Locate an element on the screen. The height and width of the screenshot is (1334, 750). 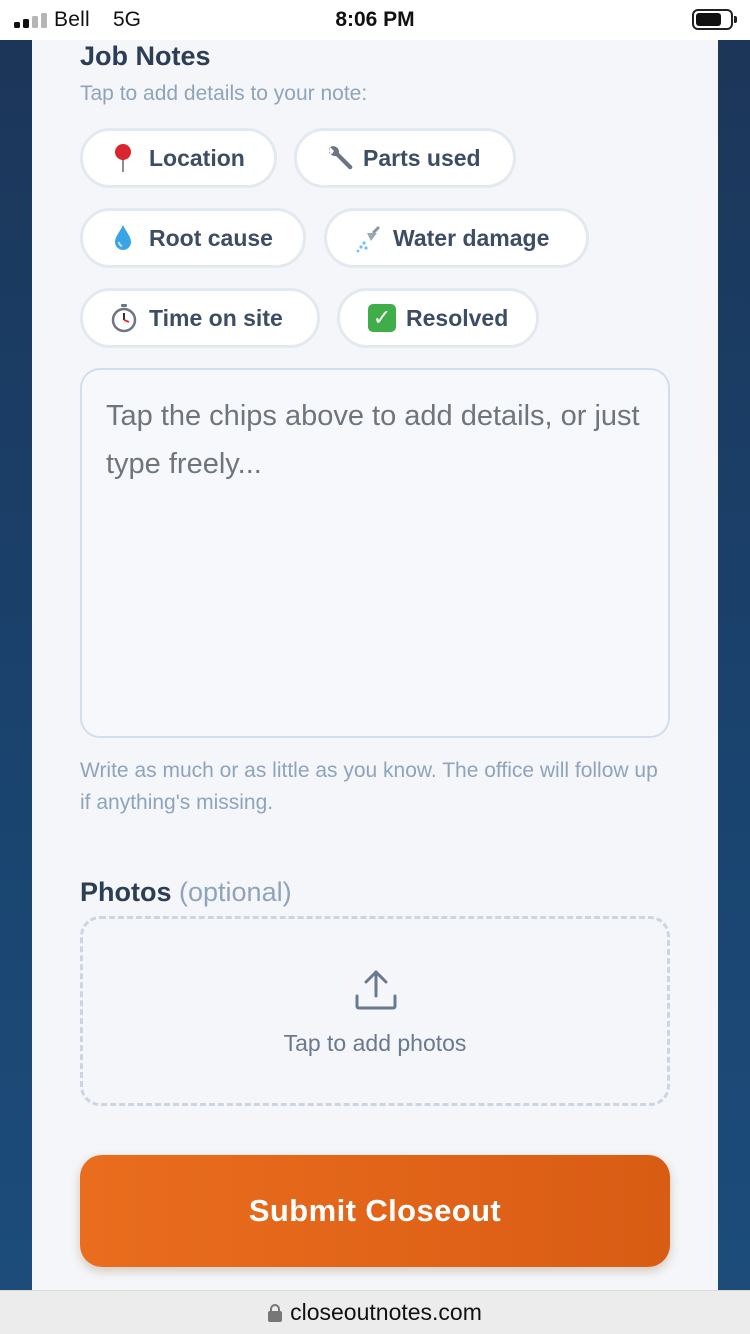
chip-label: Location is located at coordinates (197, 157).